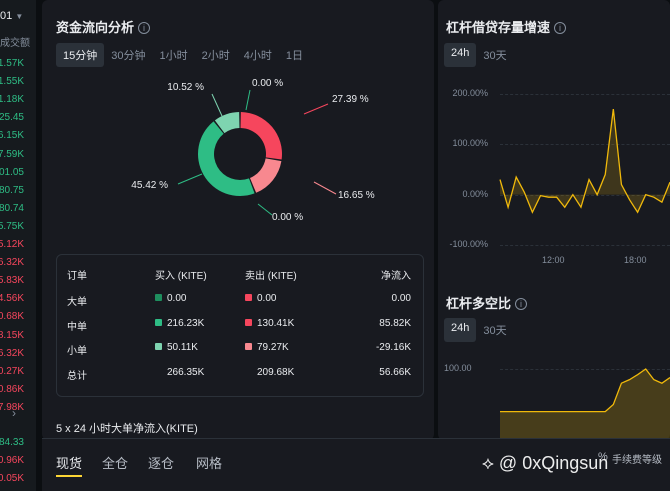 This screenshot has width=670, height=491. Describe the element at coordinates (258, 55) in the screenshot. I see `fund-flow-period-tab: 4小时` at that location.